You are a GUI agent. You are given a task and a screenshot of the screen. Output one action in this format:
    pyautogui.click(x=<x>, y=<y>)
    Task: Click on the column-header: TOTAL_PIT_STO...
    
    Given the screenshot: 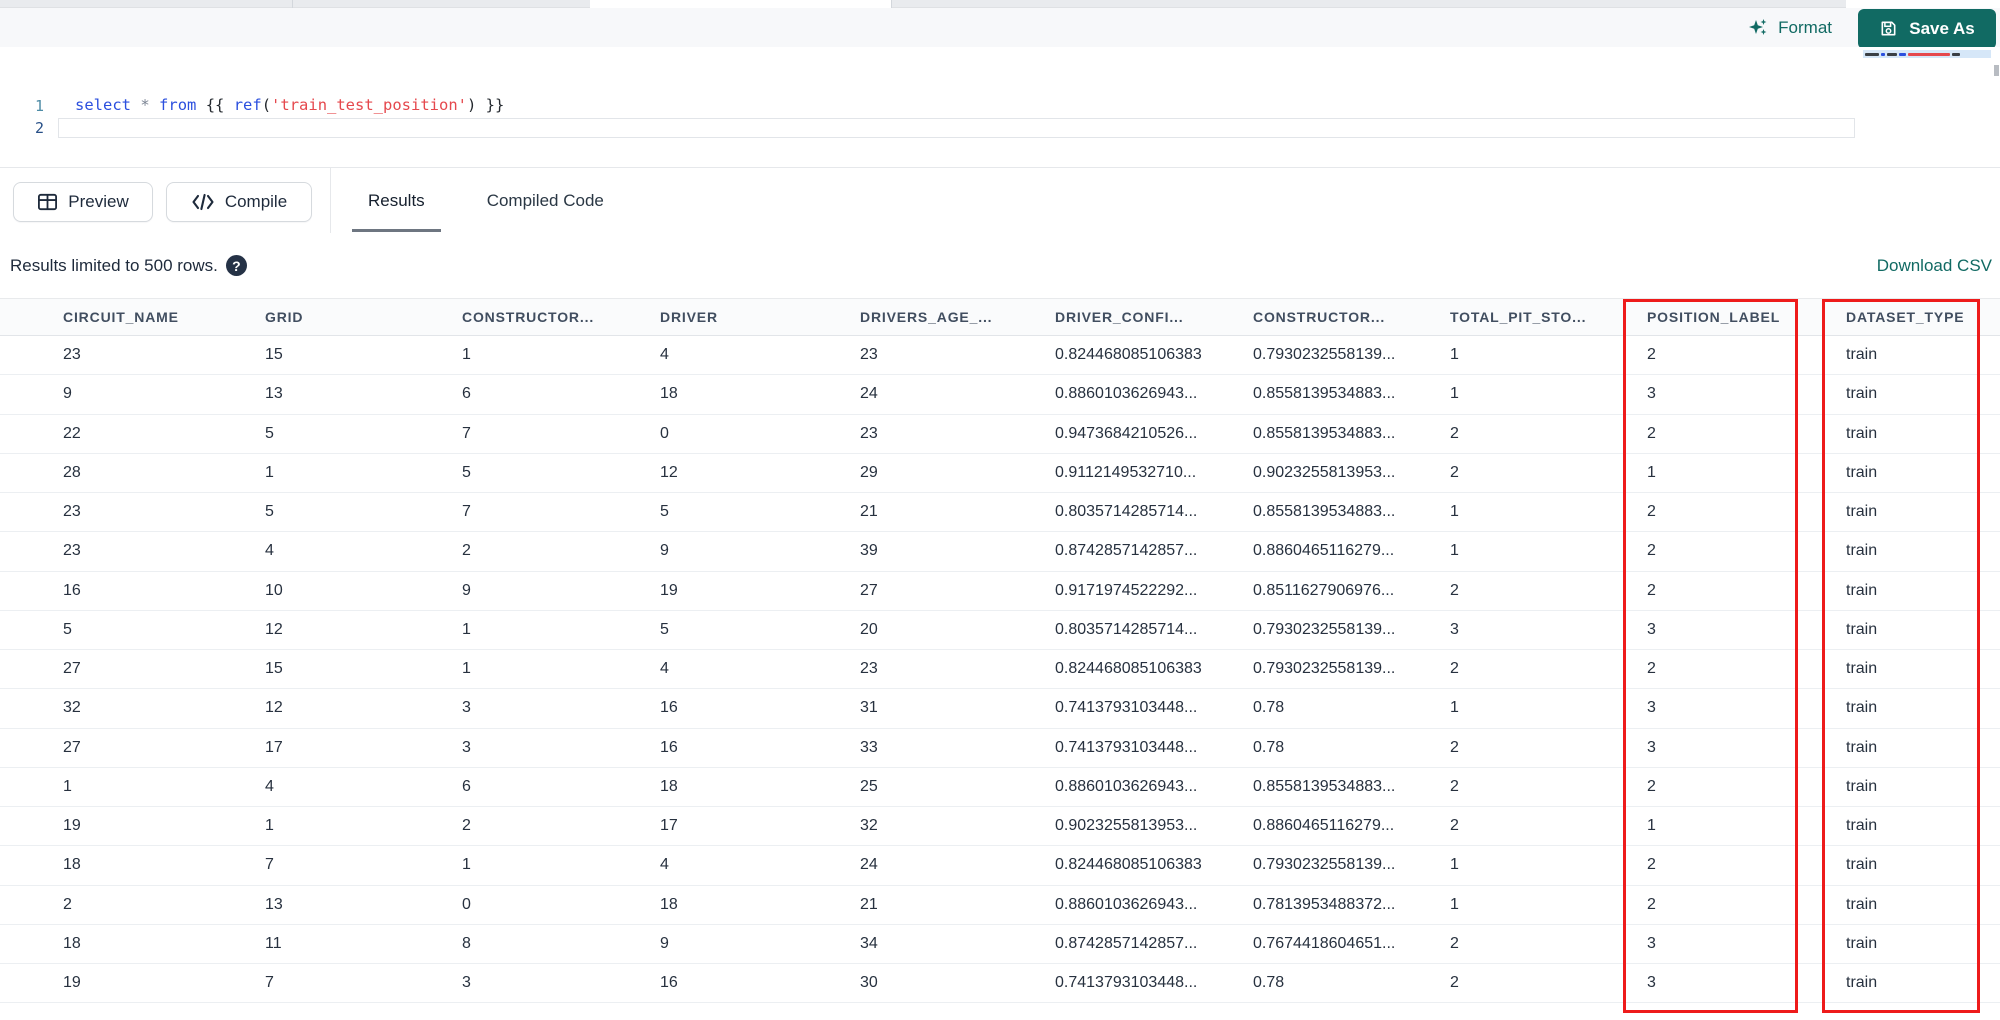 What is the action you would take?
    pyautogui.click(x=1518, y=317)
    